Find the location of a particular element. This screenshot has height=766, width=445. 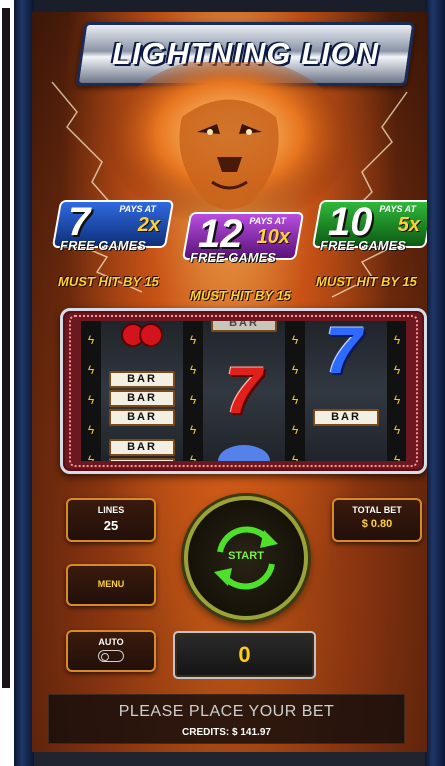

auto-label: AUTO is located at coordinates (111, 642).